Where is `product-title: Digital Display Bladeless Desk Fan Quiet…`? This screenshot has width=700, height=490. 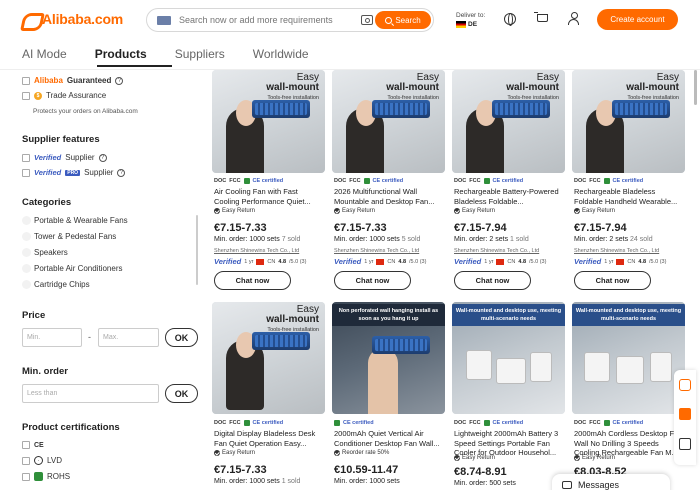 product-title: Digital Display Bladeless Desk Fan Quiet… is located at coordinates (269, 439).